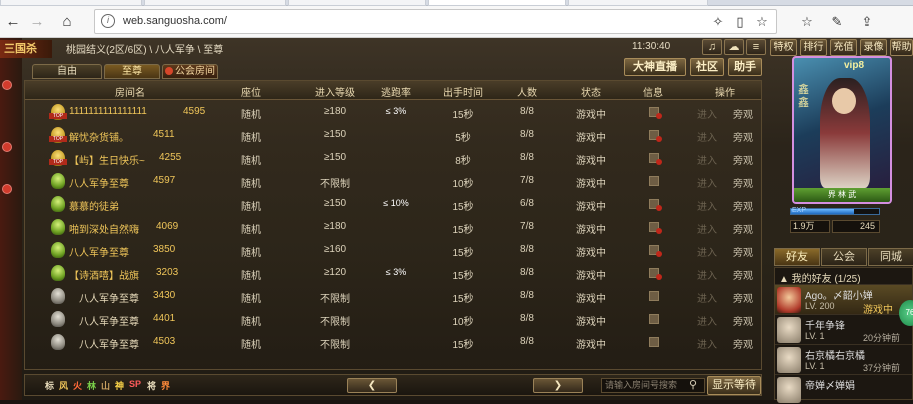 The image size is (913, 404). Describe the element at coordinates (393, 181) in the screenshot. I see `table-row: 八人军争至尊 4597 随机 不限制 10秒 7/8 游戏中 进入 旁观` at that location.